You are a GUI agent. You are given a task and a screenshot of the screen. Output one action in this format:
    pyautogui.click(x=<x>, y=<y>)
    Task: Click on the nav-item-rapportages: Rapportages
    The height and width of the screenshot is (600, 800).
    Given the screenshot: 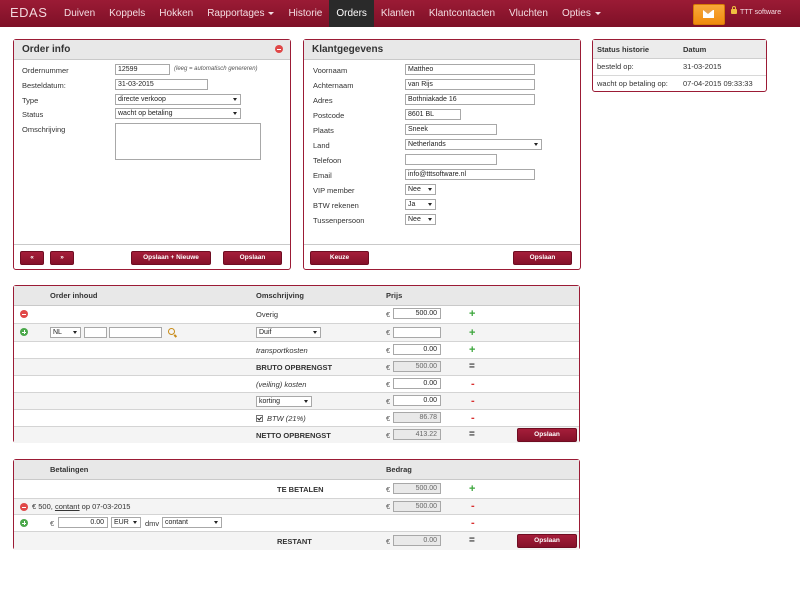 What is the action you would take?
    pyautogui.click(x=240, y=13)
    